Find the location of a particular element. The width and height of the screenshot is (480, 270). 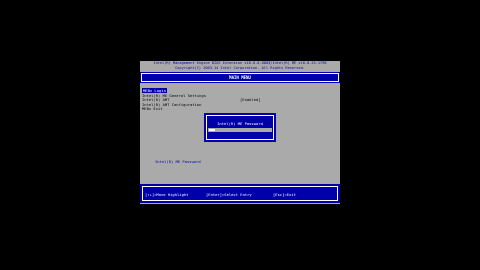

dialog-title: Intel(R) ME Password is located at coordinates (240, 123).